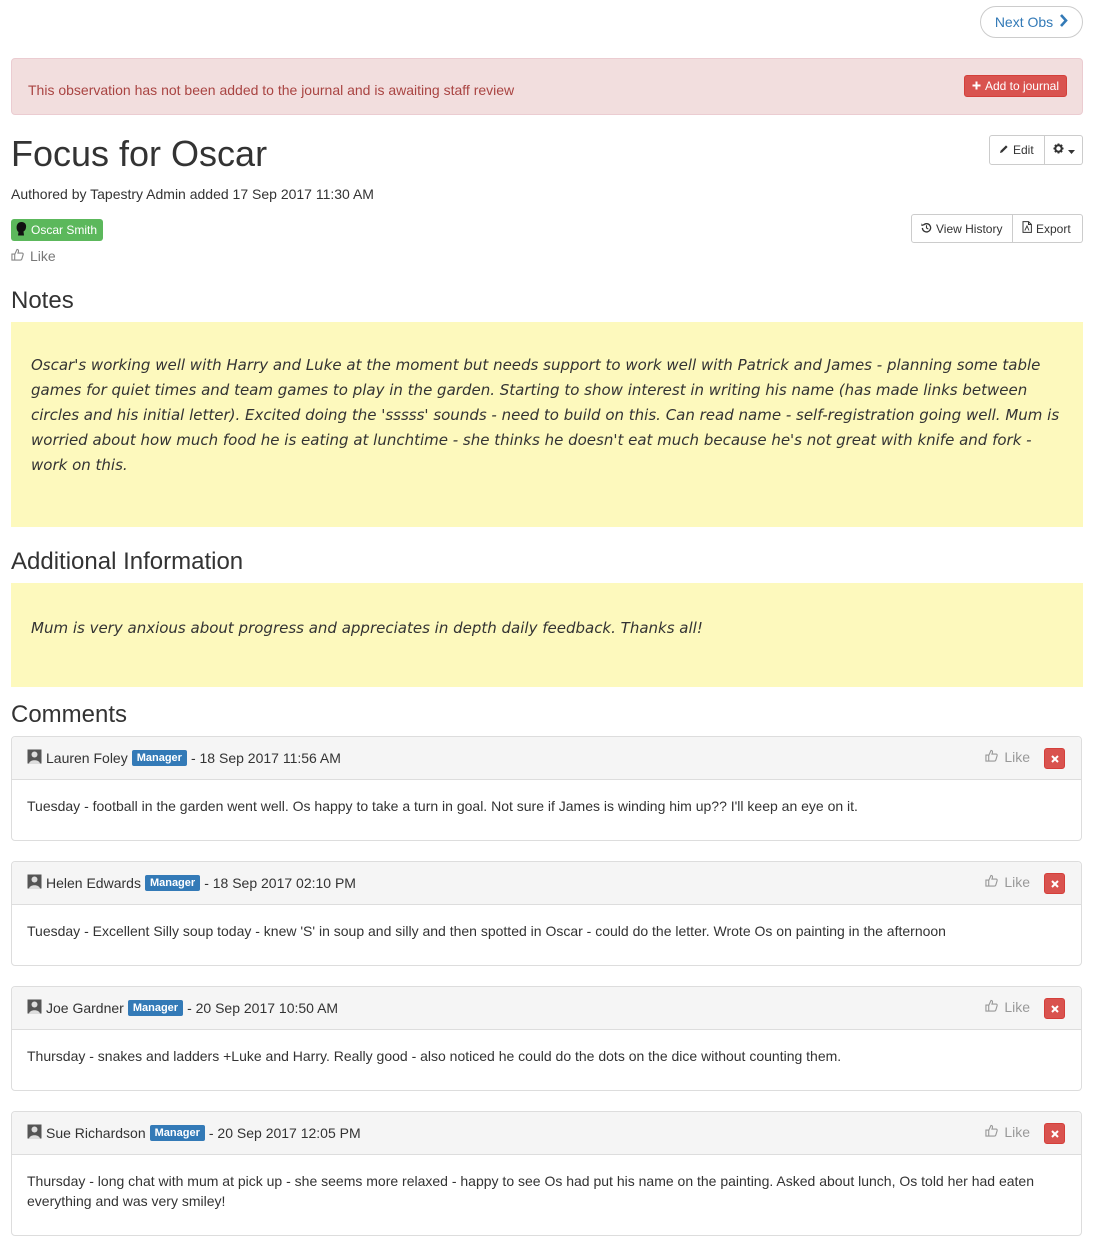 This screenshot has height=1253, width=1096. What do you see at coordinates (69, 714) in the screenshot?
I see `comments-heading: Comments` at bounding box center [69, 714].